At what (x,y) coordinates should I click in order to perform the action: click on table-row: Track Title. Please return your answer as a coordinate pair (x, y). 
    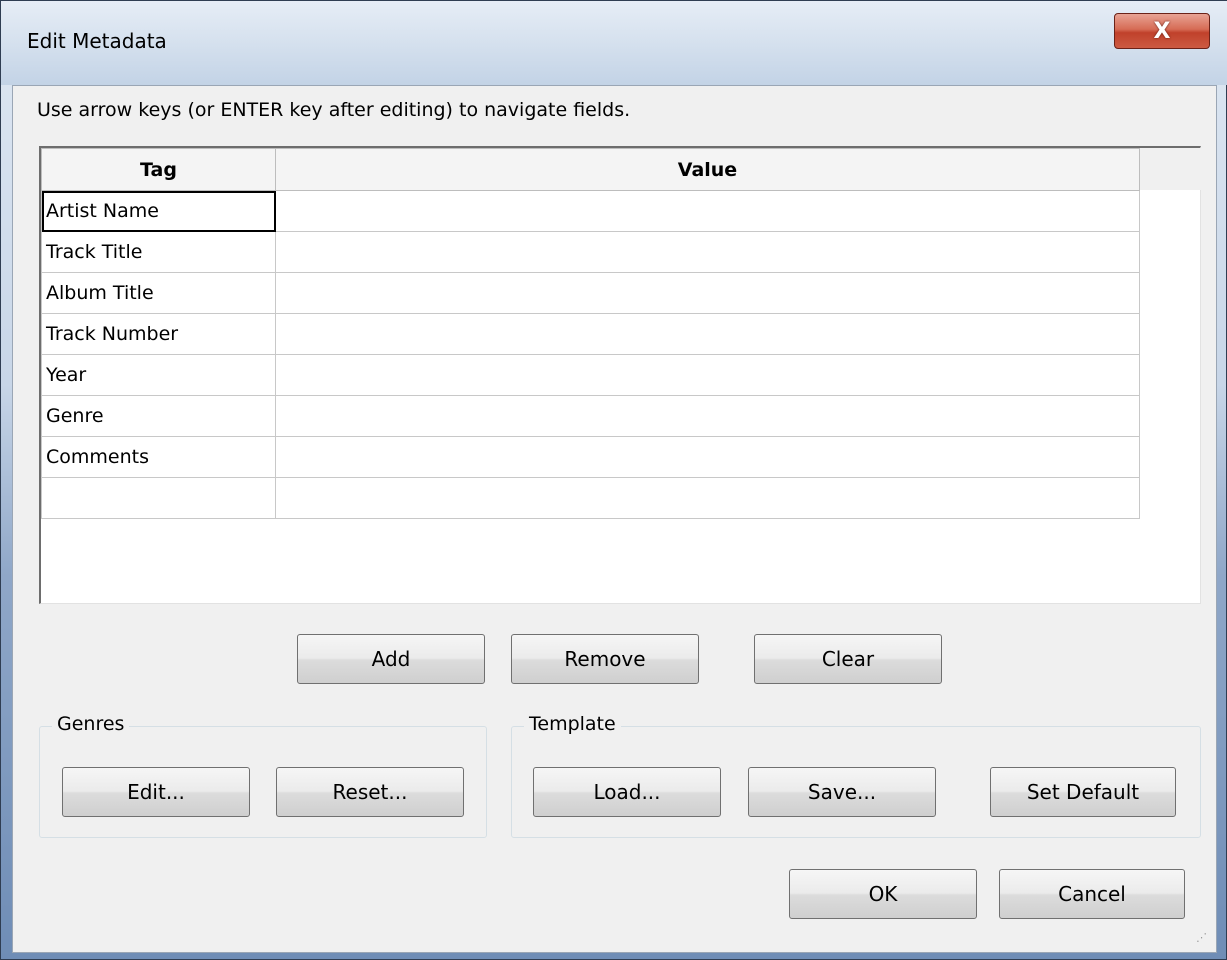
    Looking at the image, I should click on (590, 252).